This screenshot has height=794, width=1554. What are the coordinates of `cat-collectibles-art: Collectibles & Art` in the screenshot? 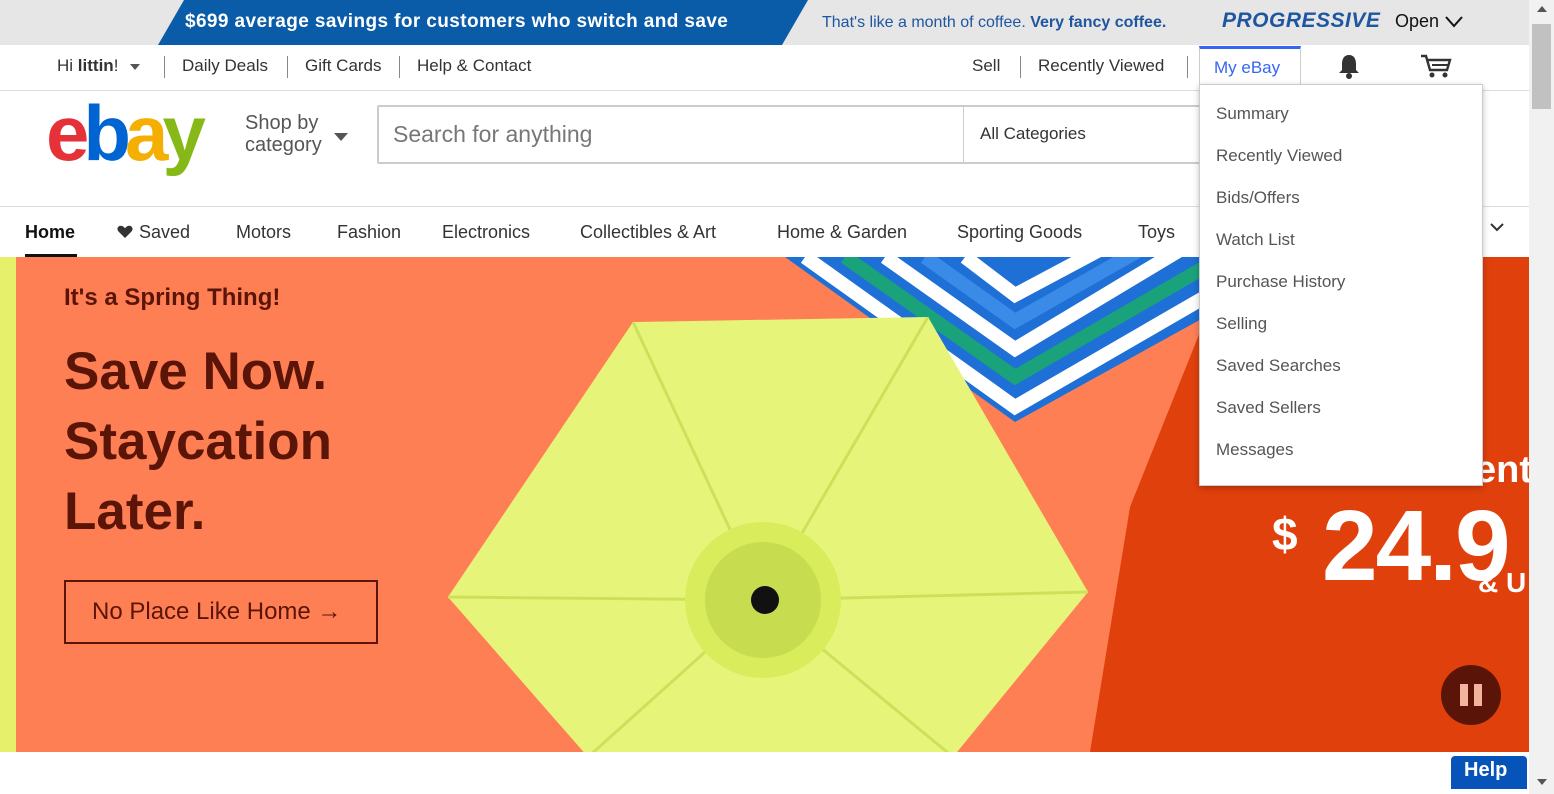 It's located at (648, 232).